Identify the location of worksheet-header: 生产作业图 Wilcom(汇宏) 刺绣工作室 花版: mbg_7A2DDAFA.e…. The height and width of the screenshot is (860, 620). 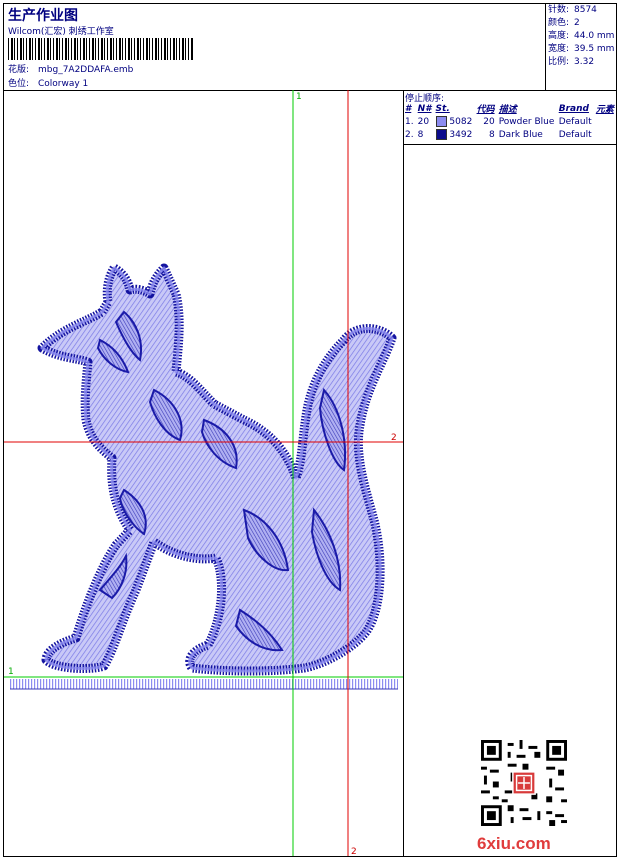
(310, 47).